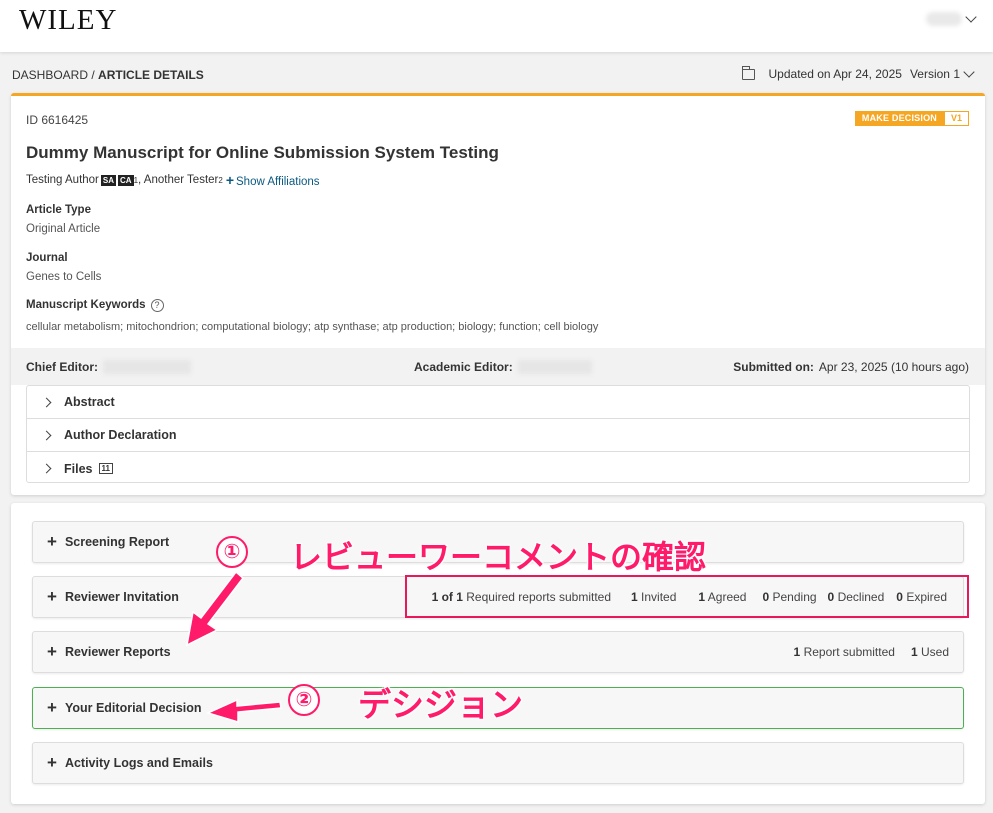  Describe the element at coordinates (86, 305) in the screenshot. I see `keywords-label: Manuscript Keywords` at that location.